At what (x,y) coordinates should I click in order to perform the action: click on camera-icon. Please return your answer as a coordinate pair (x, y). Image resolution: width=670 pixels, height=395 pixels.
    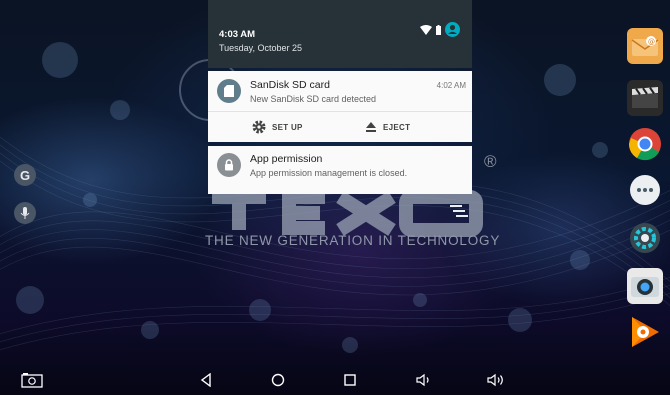
    Looking at the image, I should click on (645, 287).